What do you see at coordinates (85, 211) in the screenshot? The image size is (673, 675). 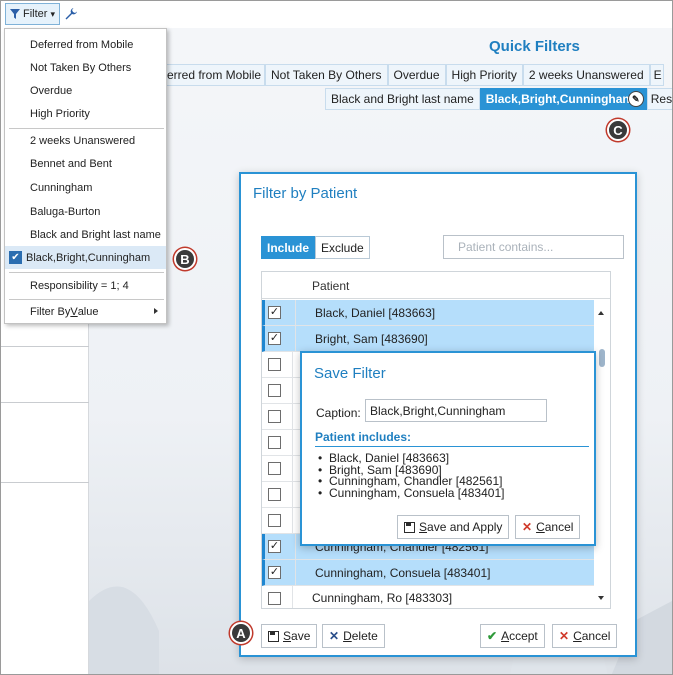 I see `menu-item-baluga-burton: Baluga-Burton` at bounding box center [85, 211].